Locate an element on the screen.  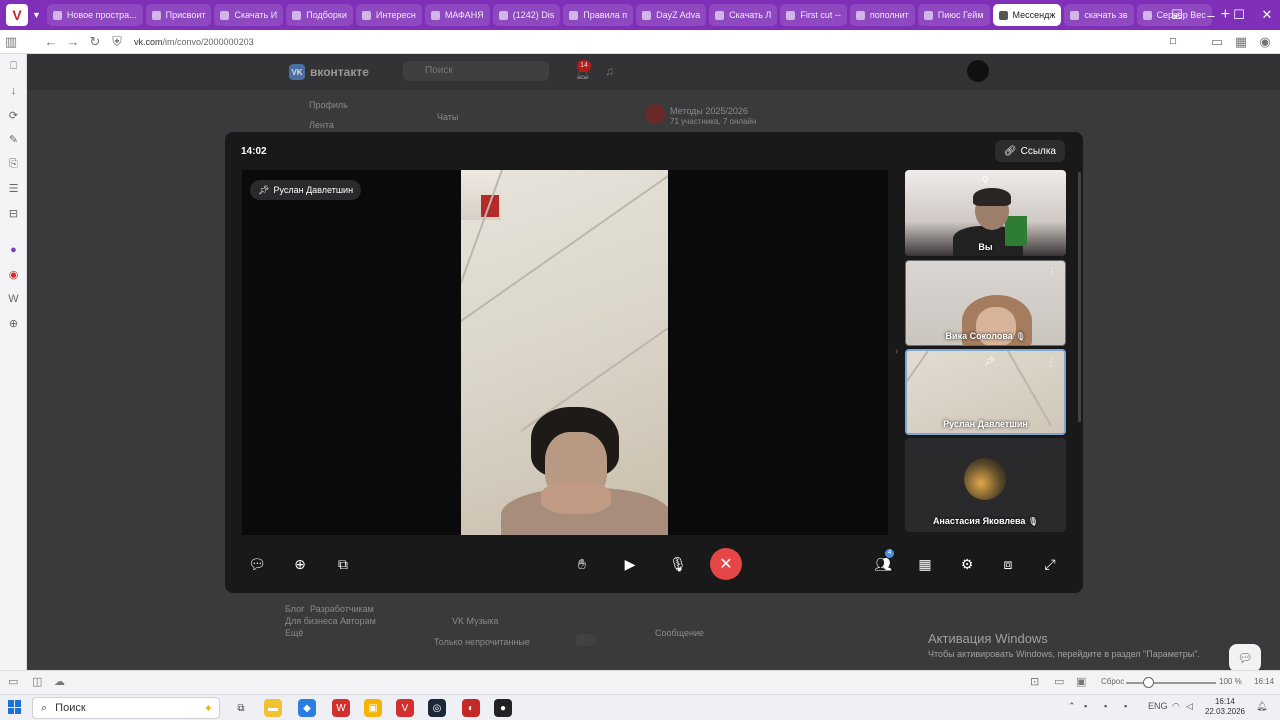
vivaldi-icon: V is located at coordinates (405, 708).